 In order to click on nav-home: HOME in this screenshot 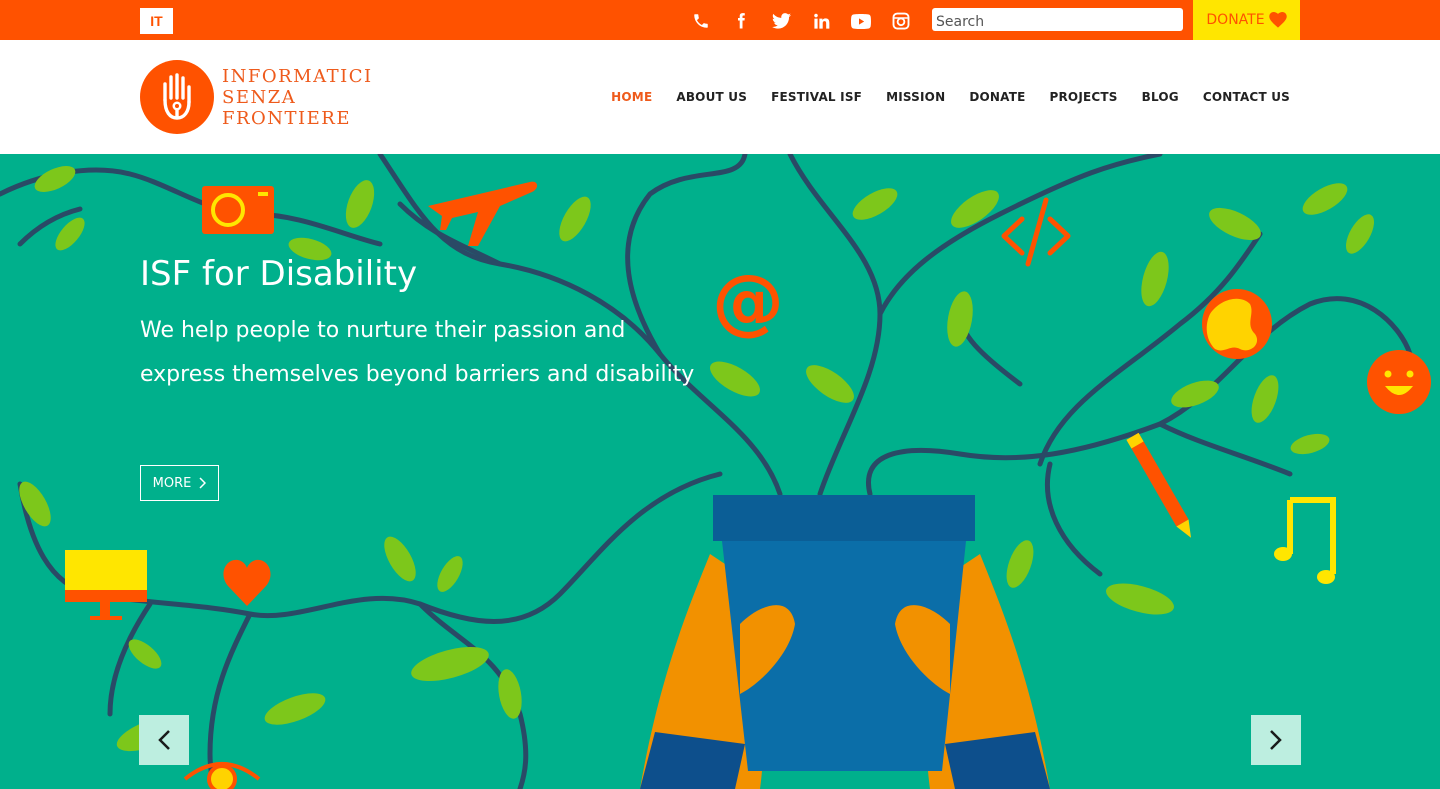, I will do `click(631, 97)`.